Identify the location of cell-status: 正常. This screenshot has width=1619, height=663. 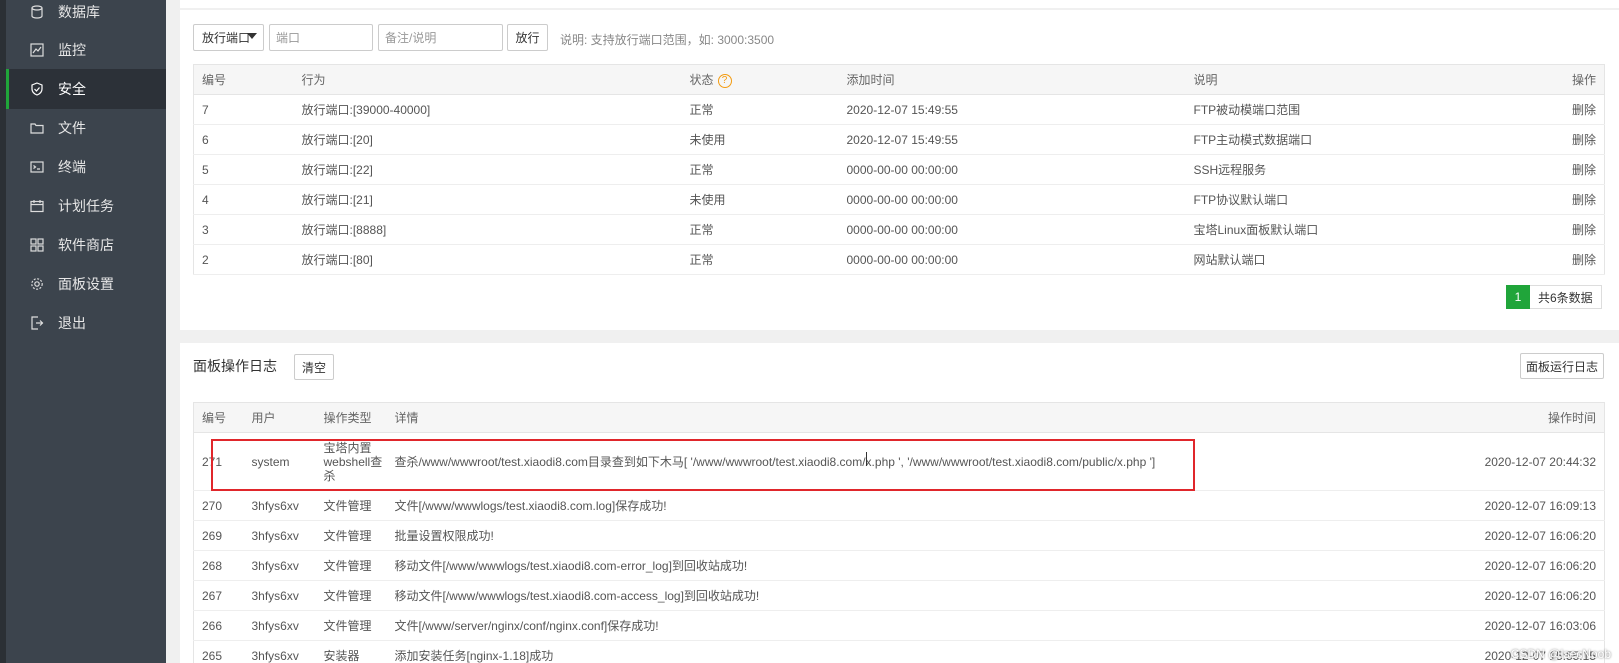
(760, 229).